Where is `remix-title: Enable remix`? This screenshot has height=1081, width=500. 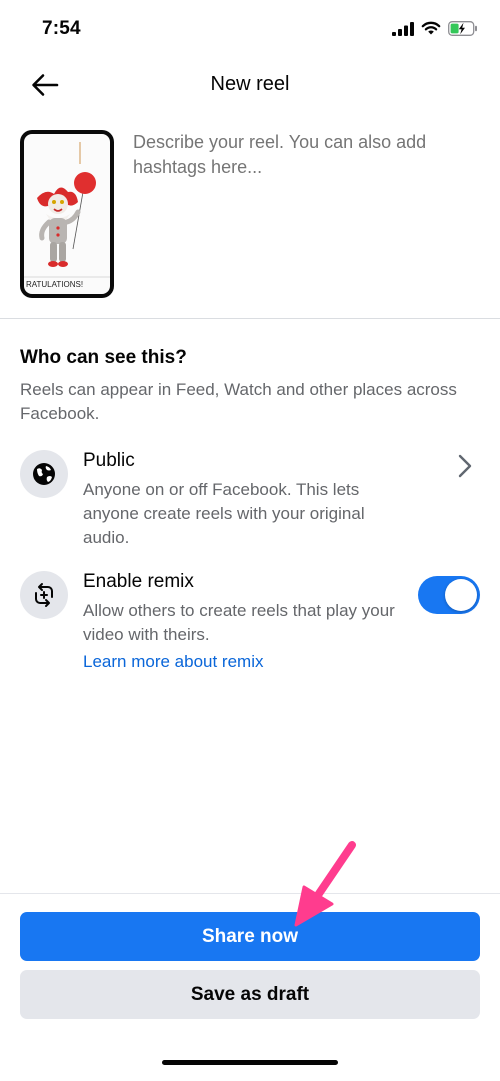 remix-title: Enable remix is located at coordinates (138, 581).